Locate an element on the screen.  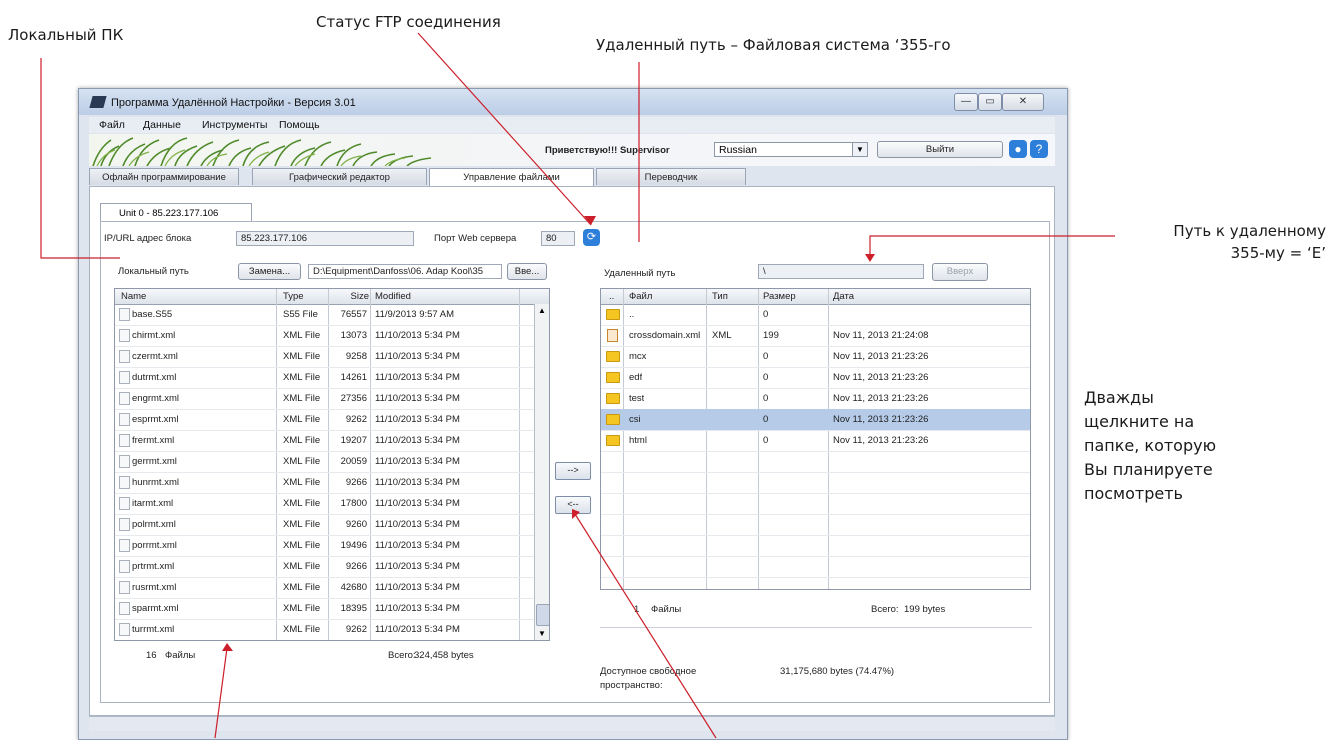
callout-double-click-line1: Дважды is located at coordinates (1119, 397).